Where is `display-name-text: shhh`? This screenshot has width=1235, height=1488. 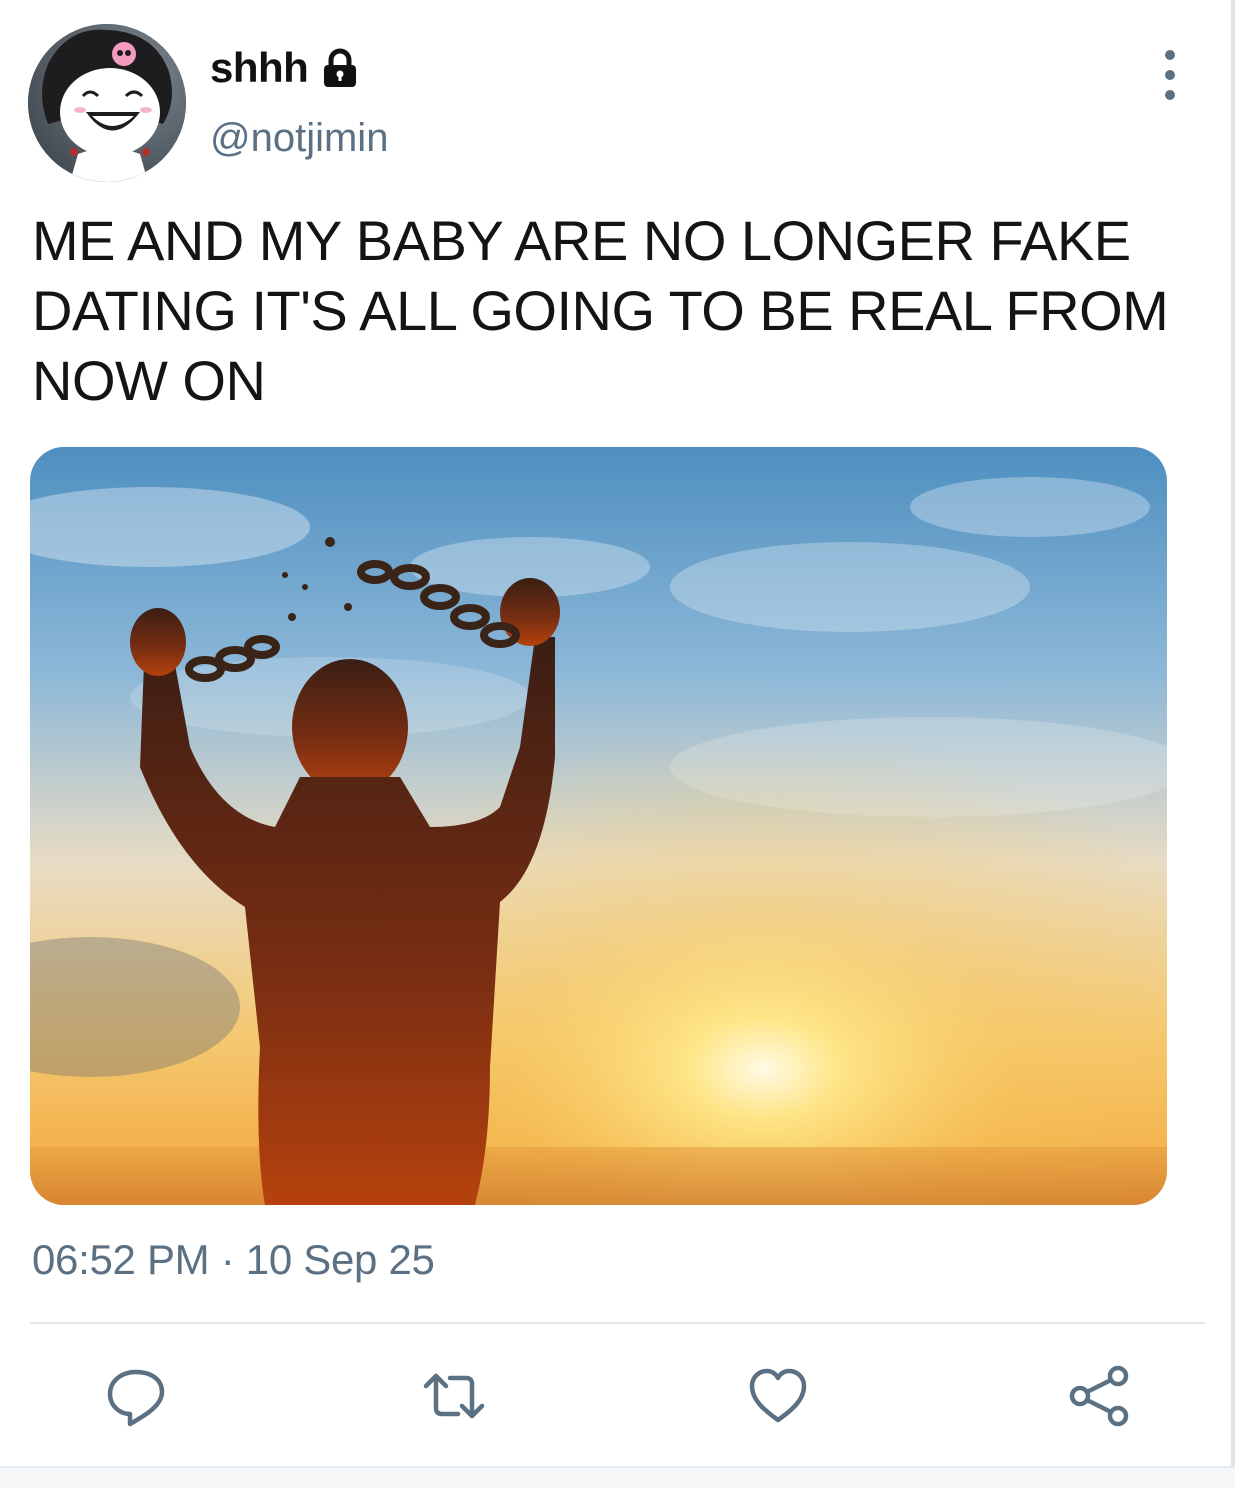
display-name-text: shhh is located at coordinates (259, 67).